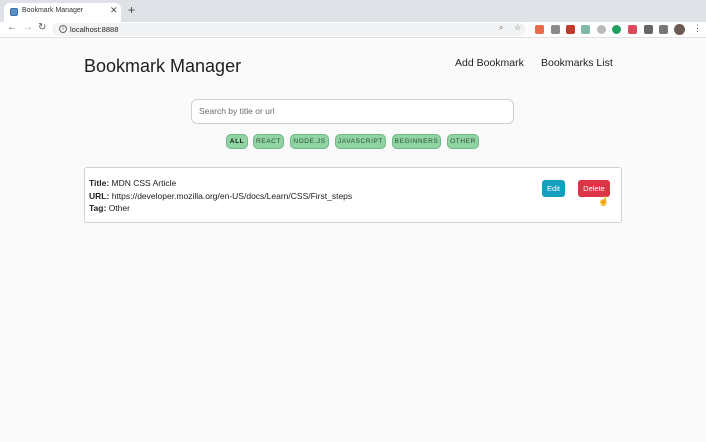  Describe the element at coordinates (99, 196) in the screenshot. I see `url-label: URL:` at that location.